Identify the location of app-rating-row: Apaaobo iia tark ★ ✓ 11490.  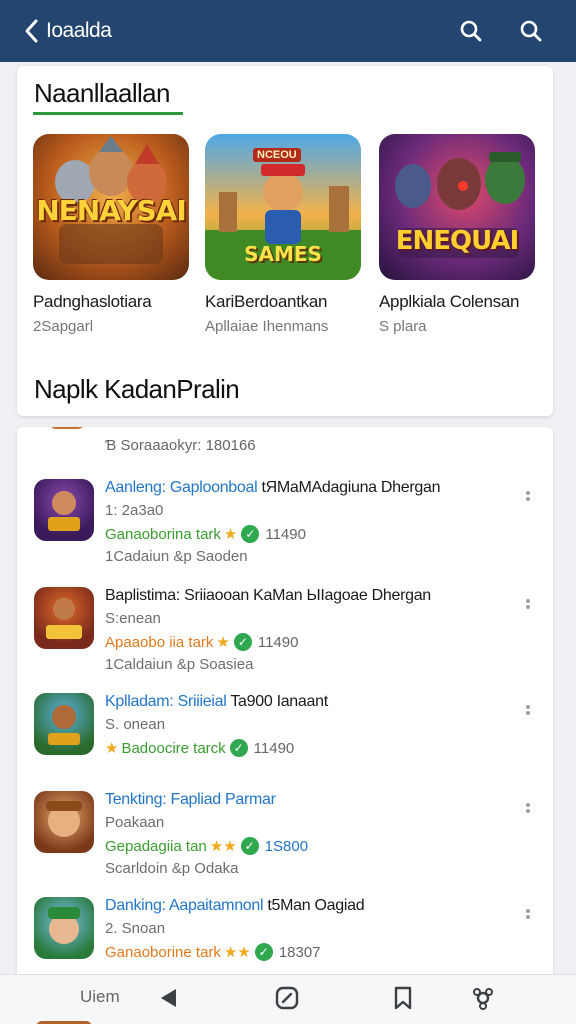
(202, 642).